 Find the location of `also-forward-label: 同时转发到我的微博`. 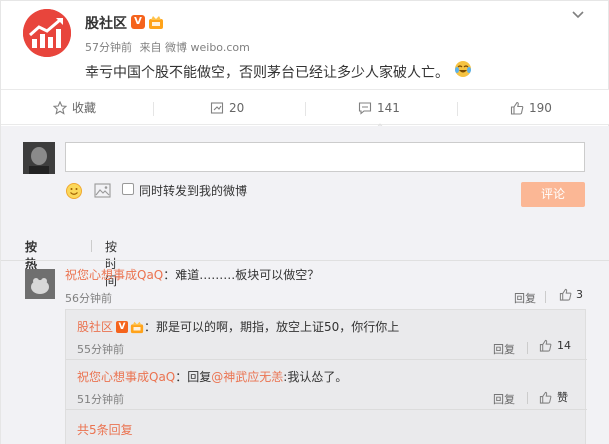

also-forward-label: 同时转发到我的微博 is located at coordinates (193, 190).